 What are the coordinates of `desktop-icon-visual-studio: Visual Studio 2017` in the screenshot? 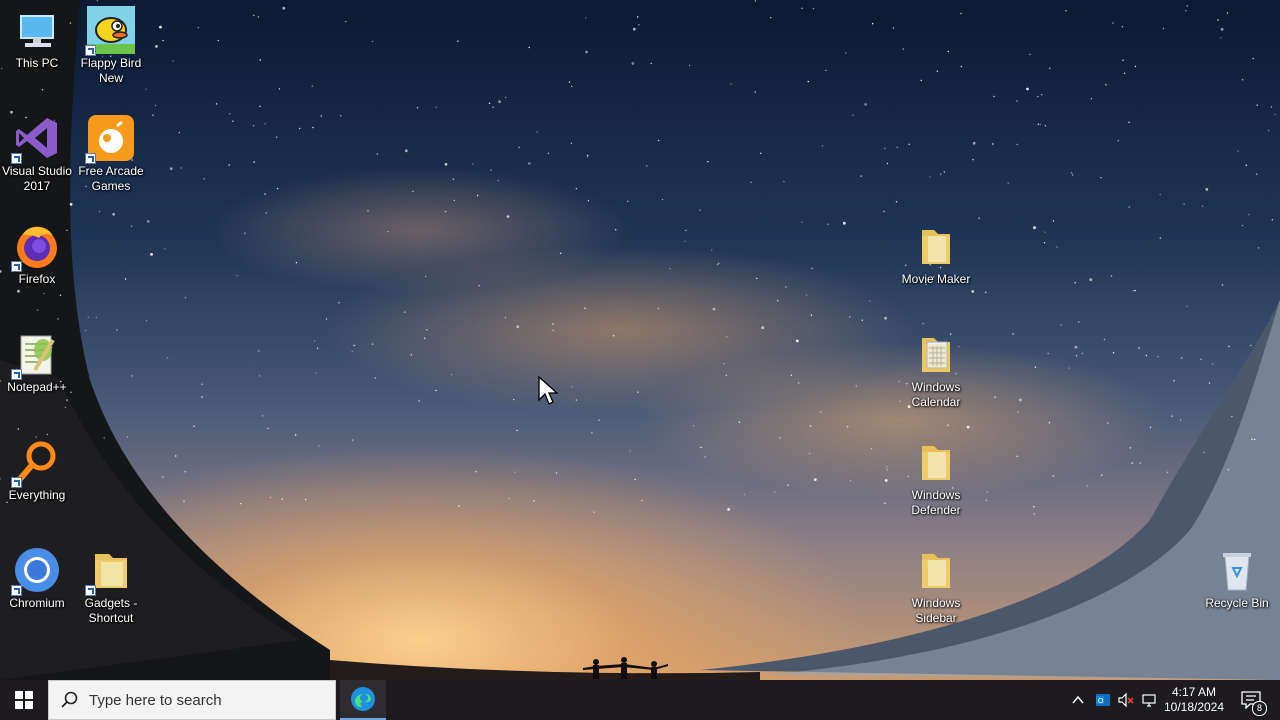 It's located at (37, 151).